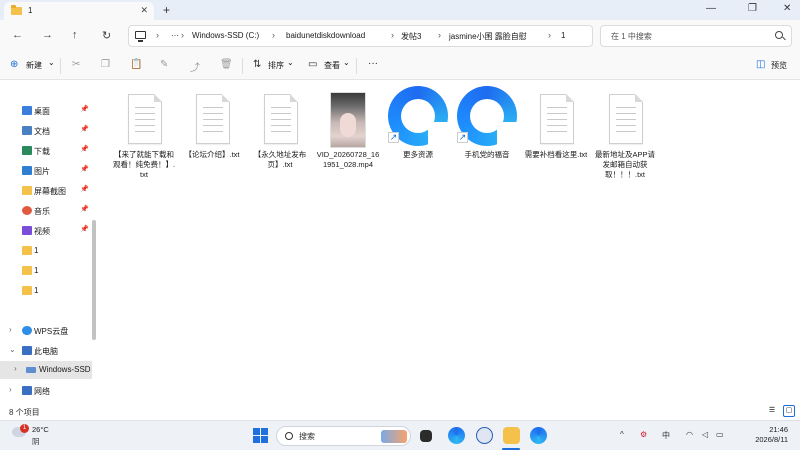 This screenshot has height=450, width=800. What do you see at coordinates (779, 65) in the screenshot?
I see `preview-button: 预览` at bounding box center [779, 65].